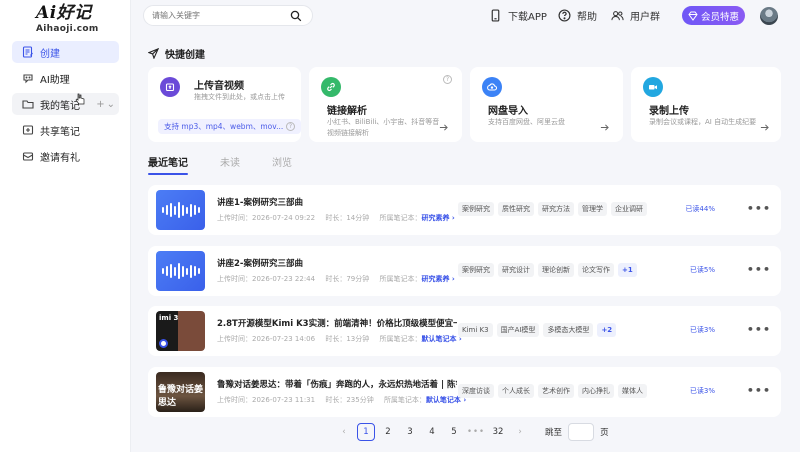 The height and width of the screenshot is (452, 800). What do you see at coordinates (577, 15) in the screenshot?
I see `help-button: 帮助` at bounding box center [577, 15].